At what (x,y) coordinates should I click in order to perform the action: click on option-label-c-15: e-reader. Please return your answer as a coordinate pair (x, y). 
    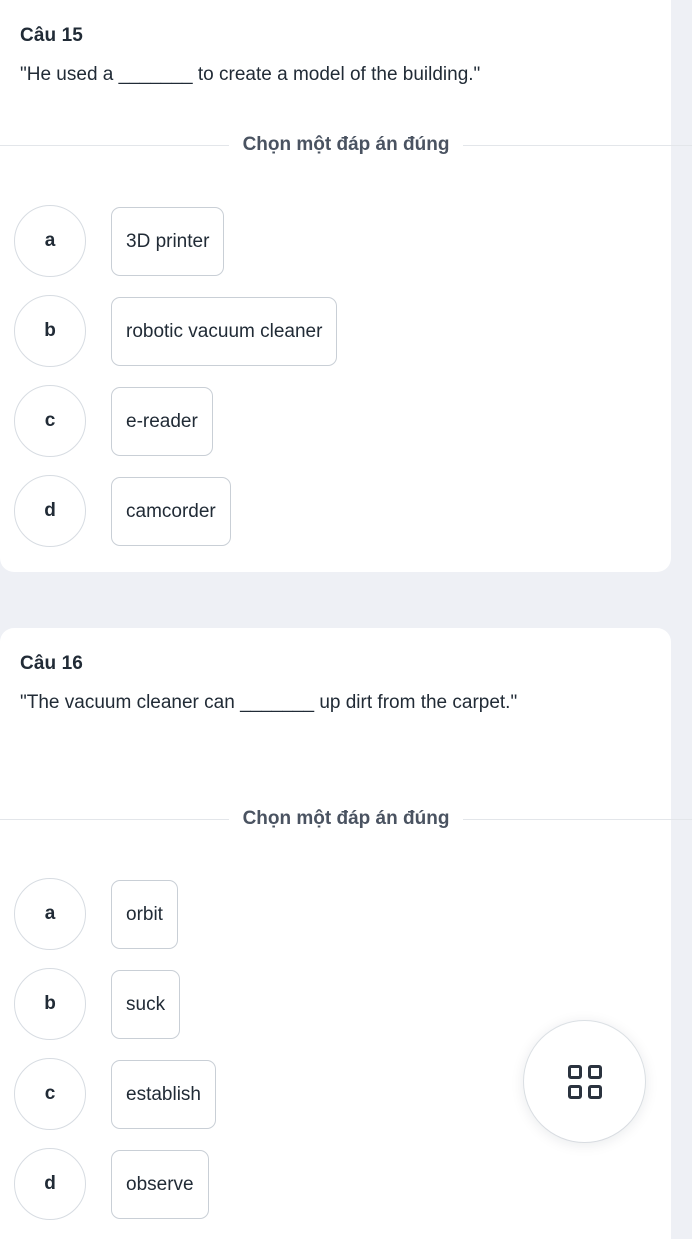
    Looking at the image, I should click on (162, 421).